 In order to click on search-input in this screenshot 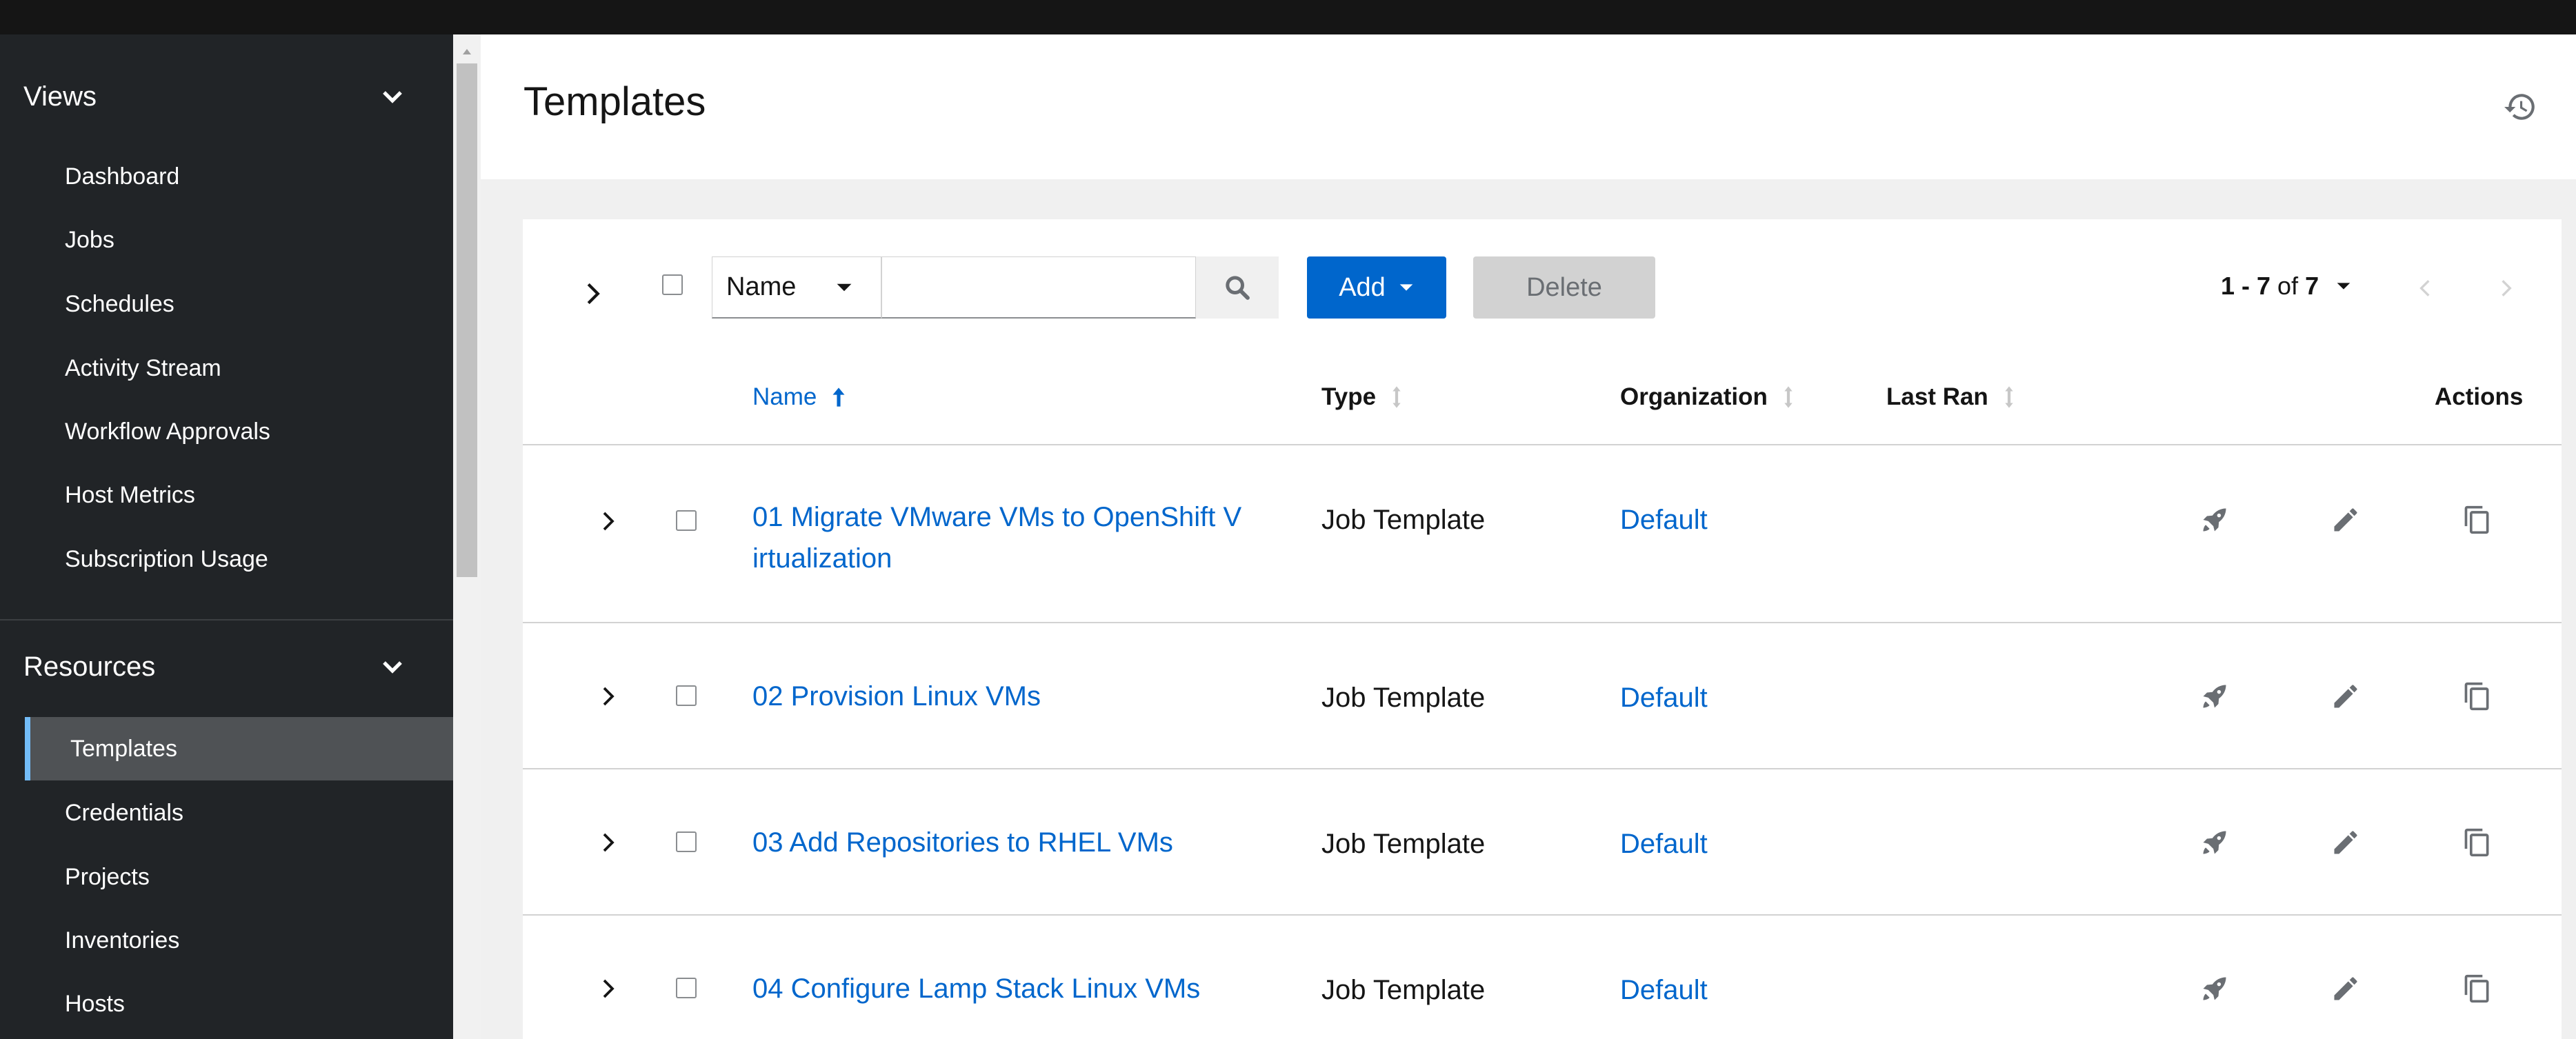, I will do `click(1038, 287)`.